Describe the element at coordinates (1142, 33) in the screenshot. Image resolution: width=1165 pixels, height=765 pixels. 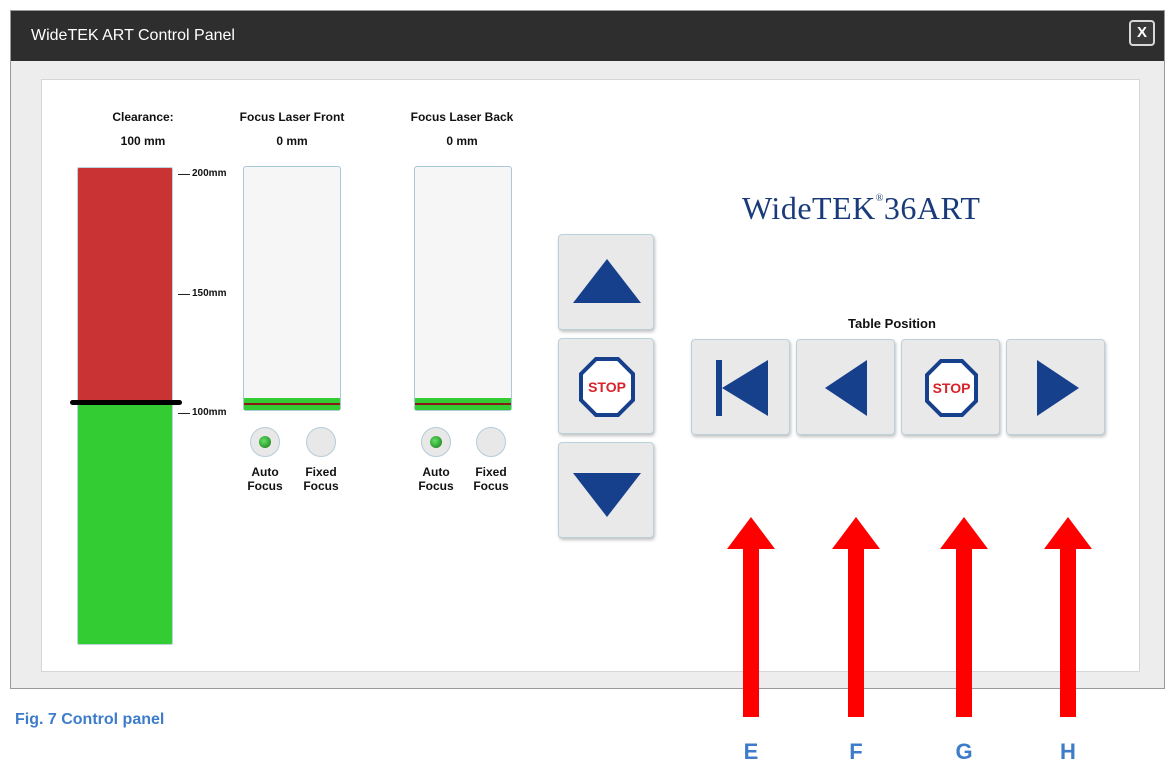
I see `close-button: X` at that location.